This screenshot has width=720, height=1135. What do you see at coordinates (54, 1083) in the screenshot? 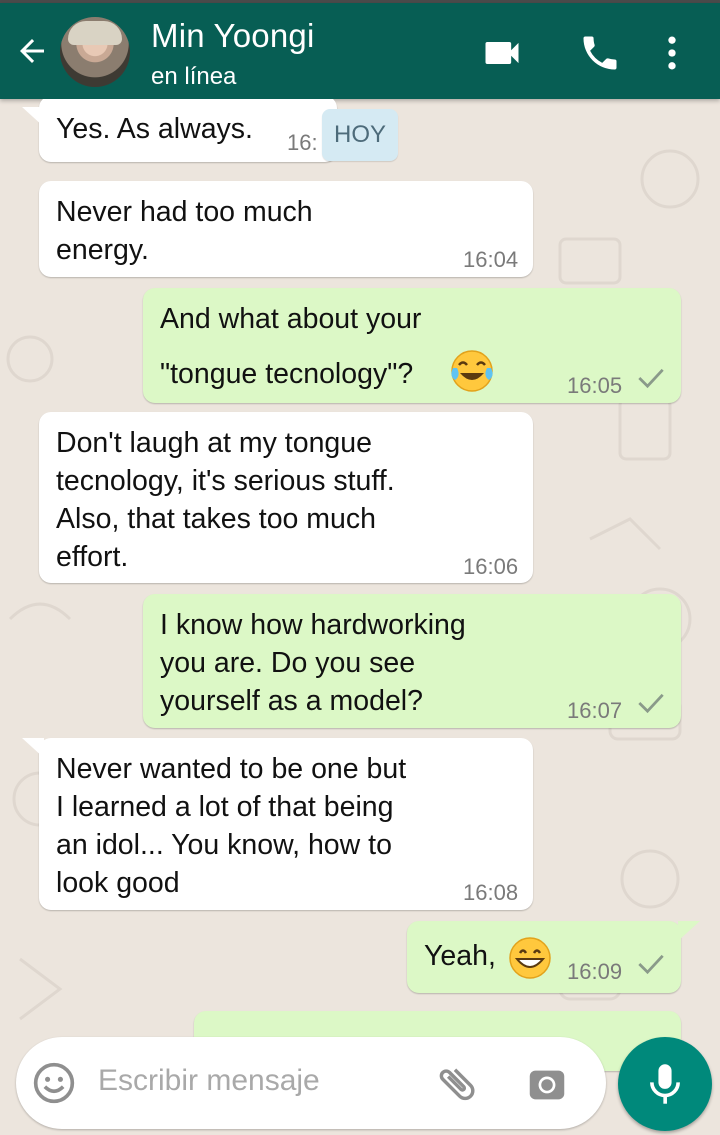
I see `emoji-icon` at bounding box center [54, 1083].